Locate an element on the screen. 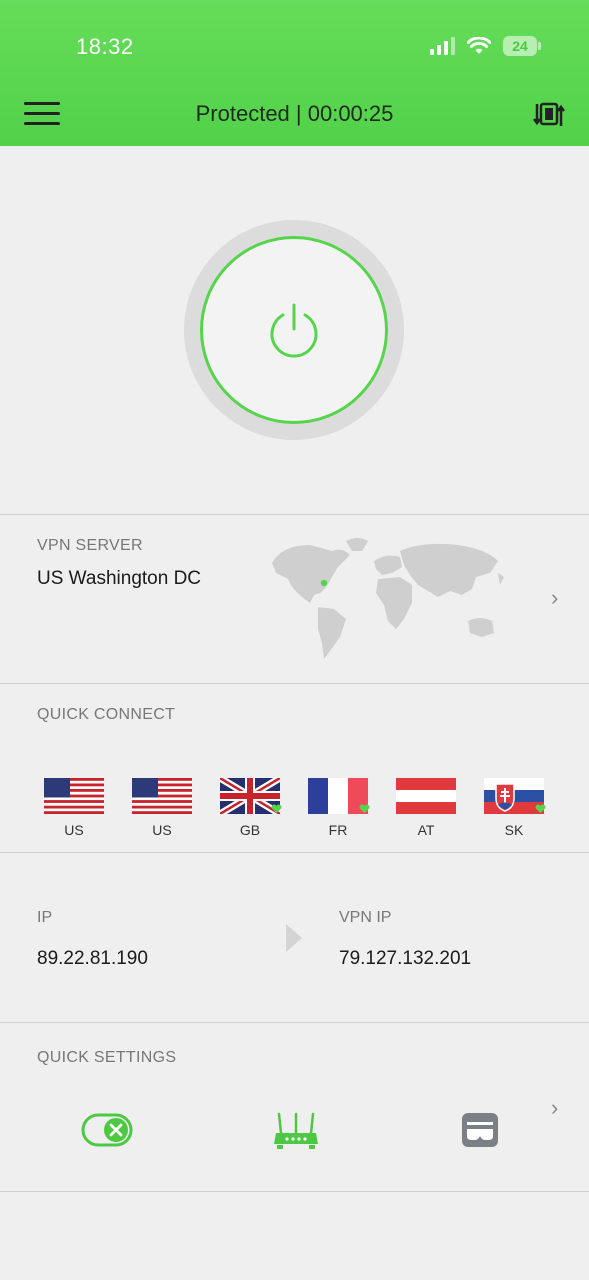  incognito-setting is located at coordinates (480, 1132).